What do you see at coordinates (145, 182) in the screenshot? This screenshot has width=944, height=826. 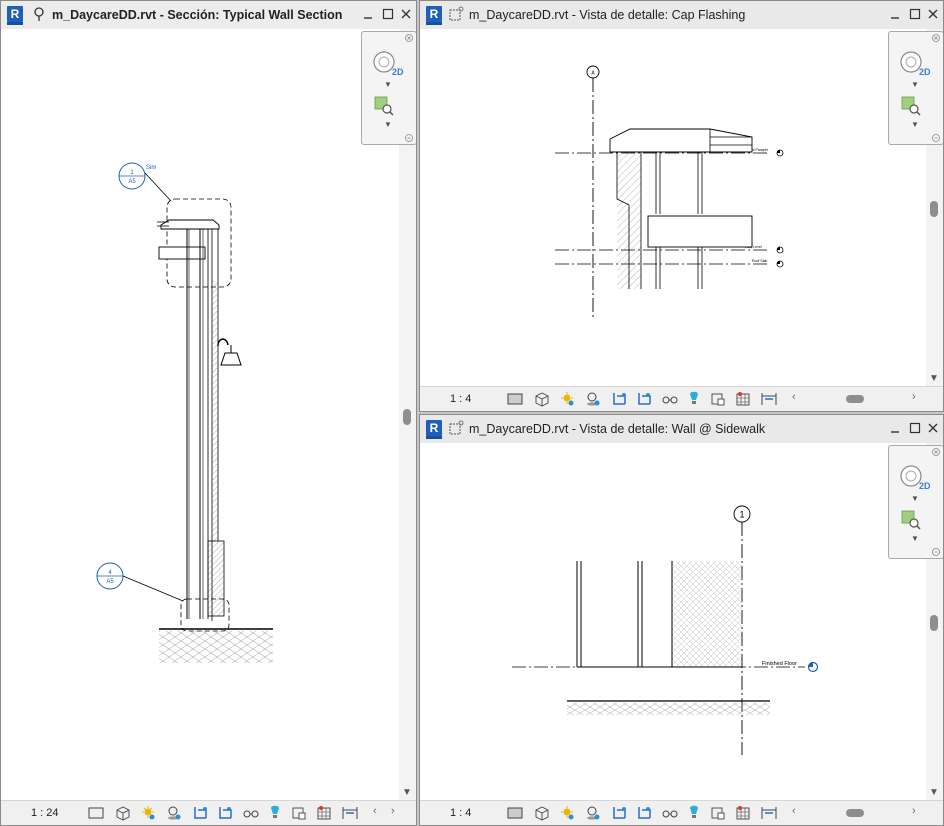 I see `callout-bubble-1: 1 A5 Sim` at bounding box center [145, 182].